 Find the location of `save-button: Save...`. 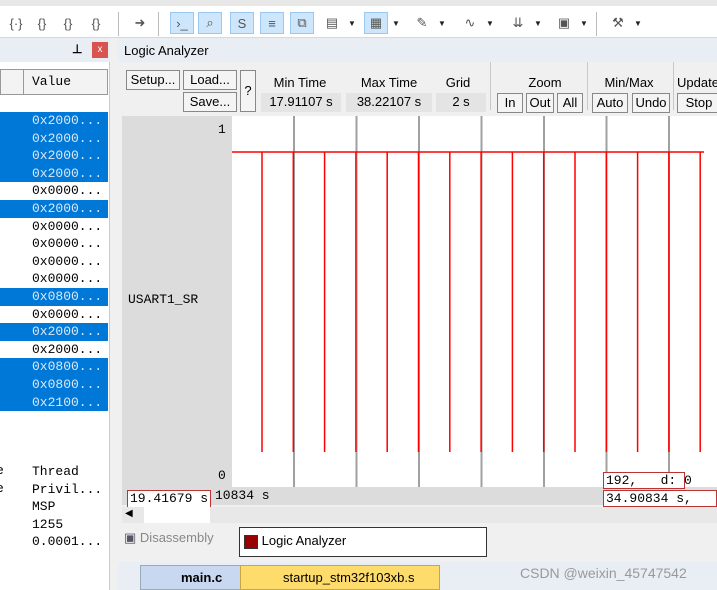

save-button: Save... is located at coordinates (210, 102).